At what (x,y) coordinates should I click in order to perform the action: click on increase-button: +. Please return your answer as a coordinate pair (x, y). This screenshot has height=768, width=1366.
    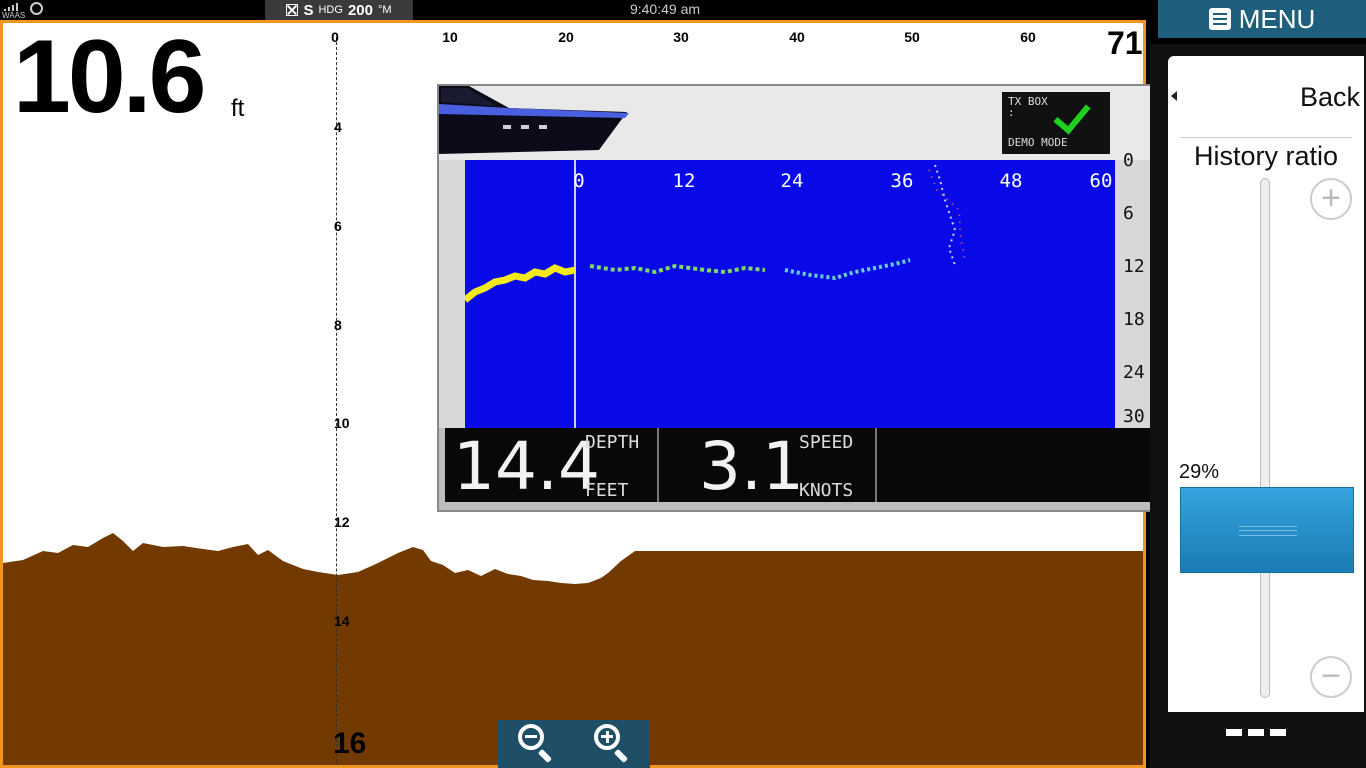
    Looking at the image, I should click on (1331, 199).